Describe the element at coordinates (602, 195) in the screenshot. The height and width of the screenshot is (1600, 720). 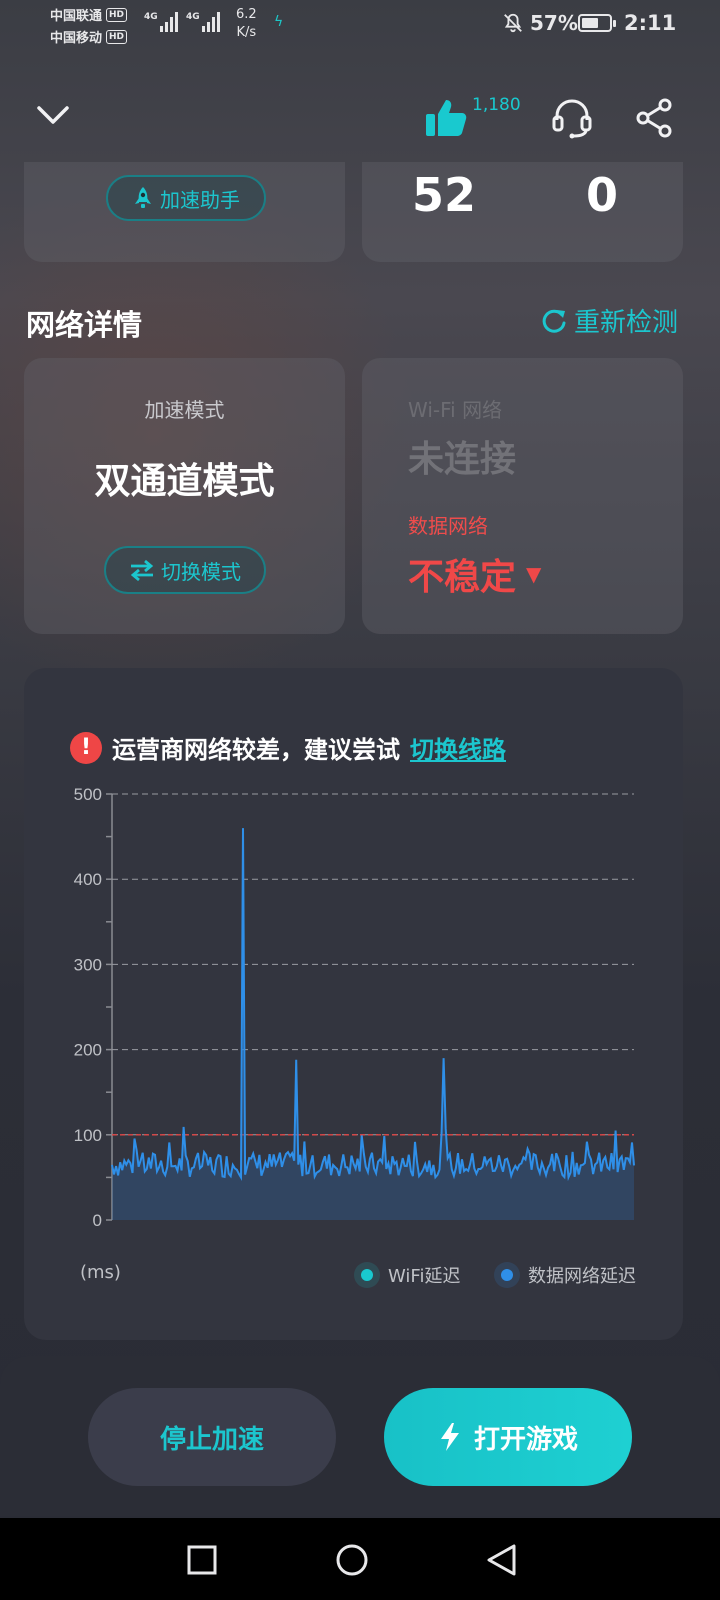
I see `stat-value-2: 0` at that location.